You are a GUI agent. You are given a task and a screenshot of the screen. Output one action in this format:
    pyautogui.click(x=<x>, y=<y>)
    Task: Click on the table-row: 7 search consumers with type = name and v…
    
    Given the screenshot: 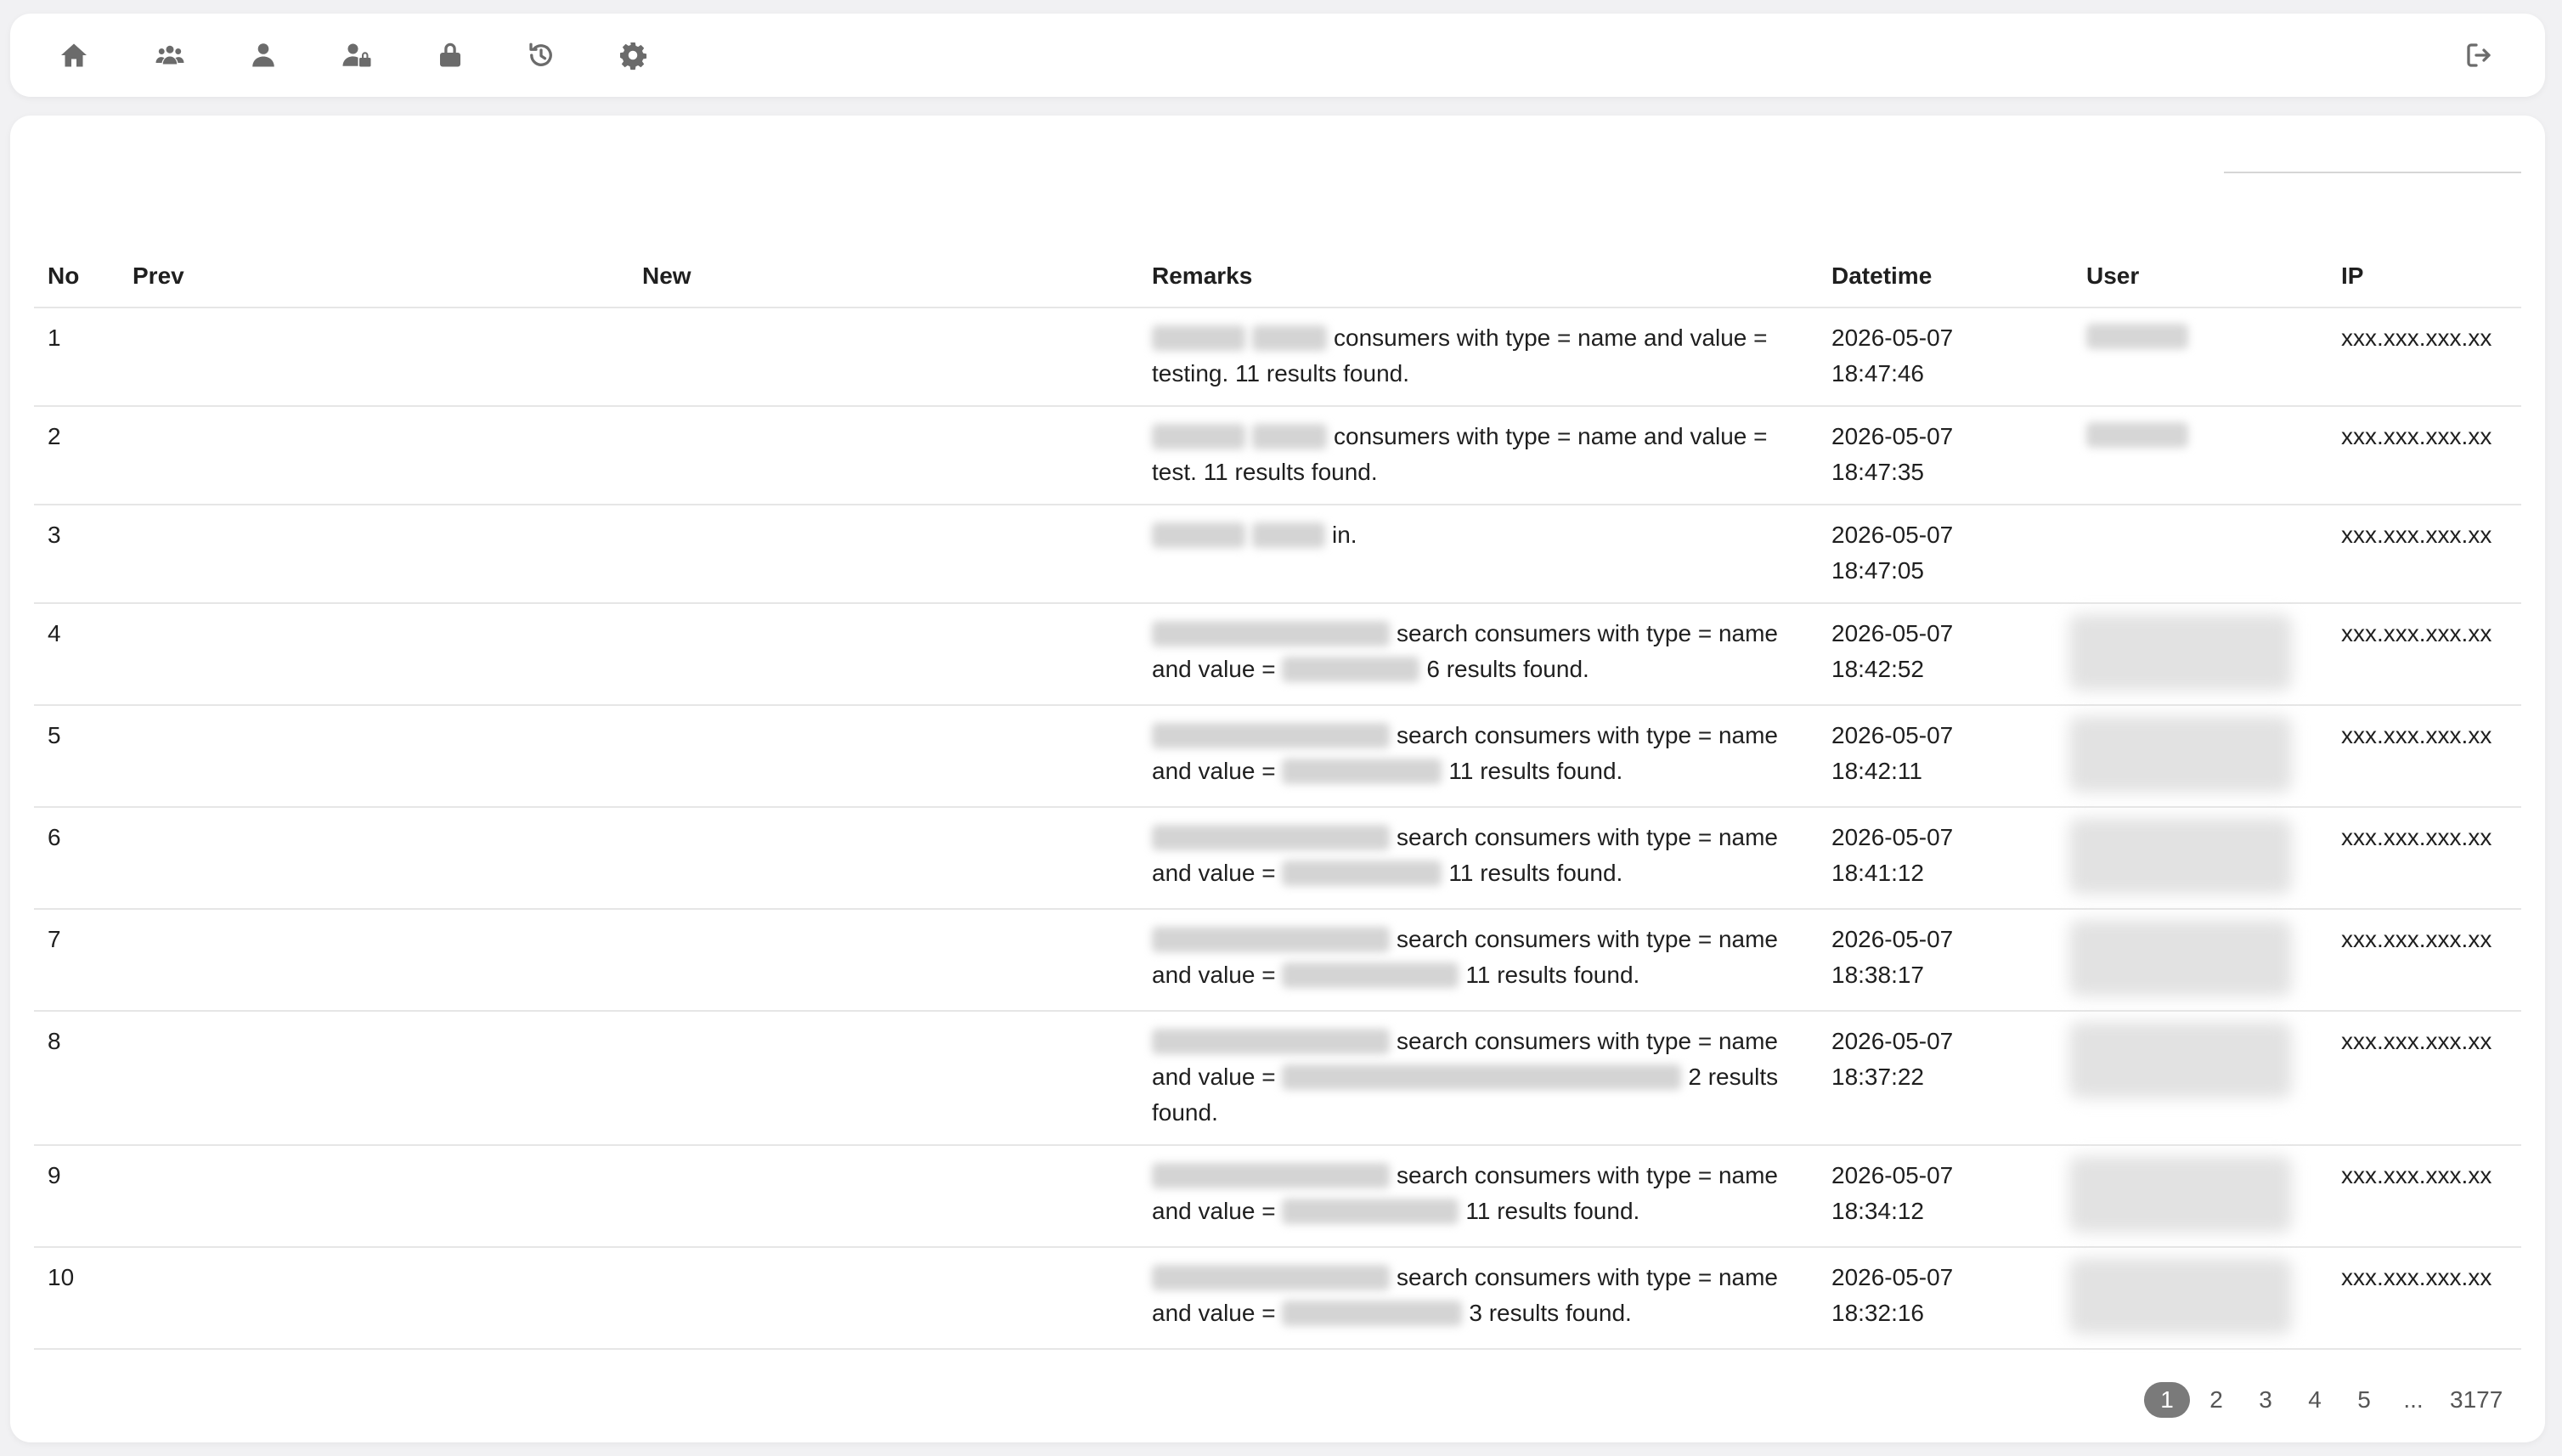 What is the action you would take?
    pyautogui.click(x=1277, y=961)
    